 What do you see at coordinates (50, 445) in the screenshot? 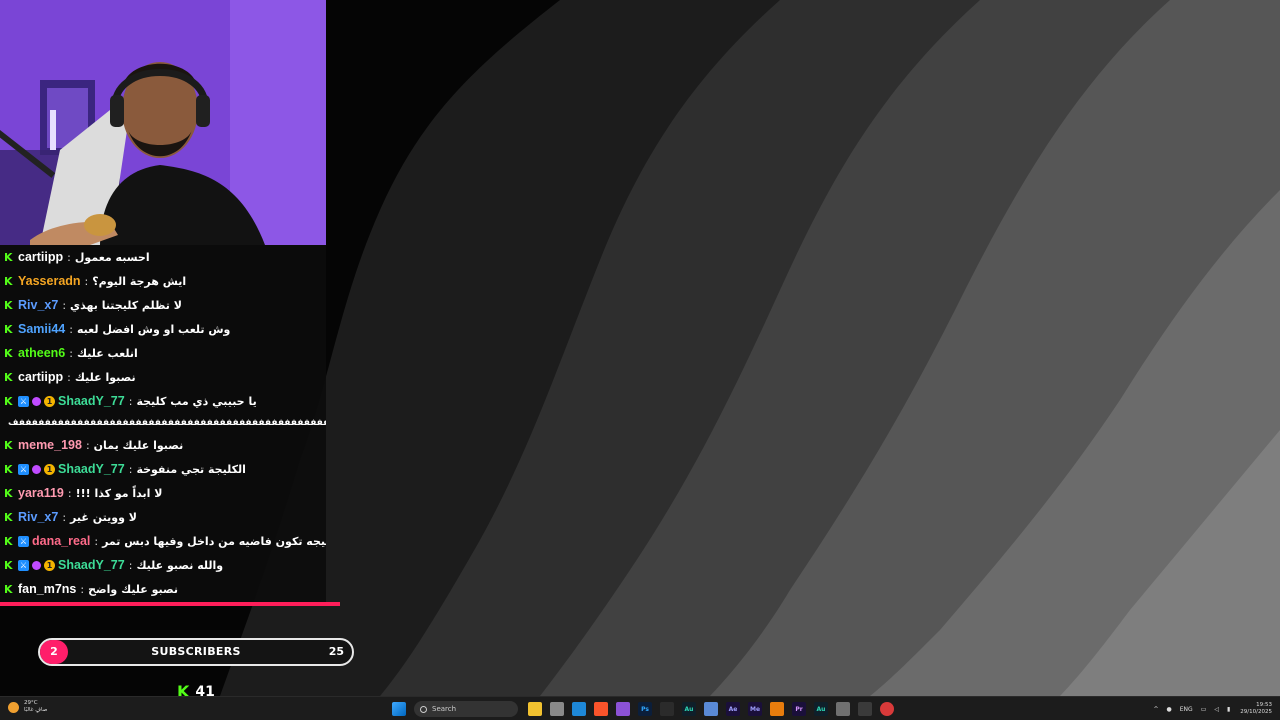
I see `chat-username: meme_198` at bounding box center [50, 445].